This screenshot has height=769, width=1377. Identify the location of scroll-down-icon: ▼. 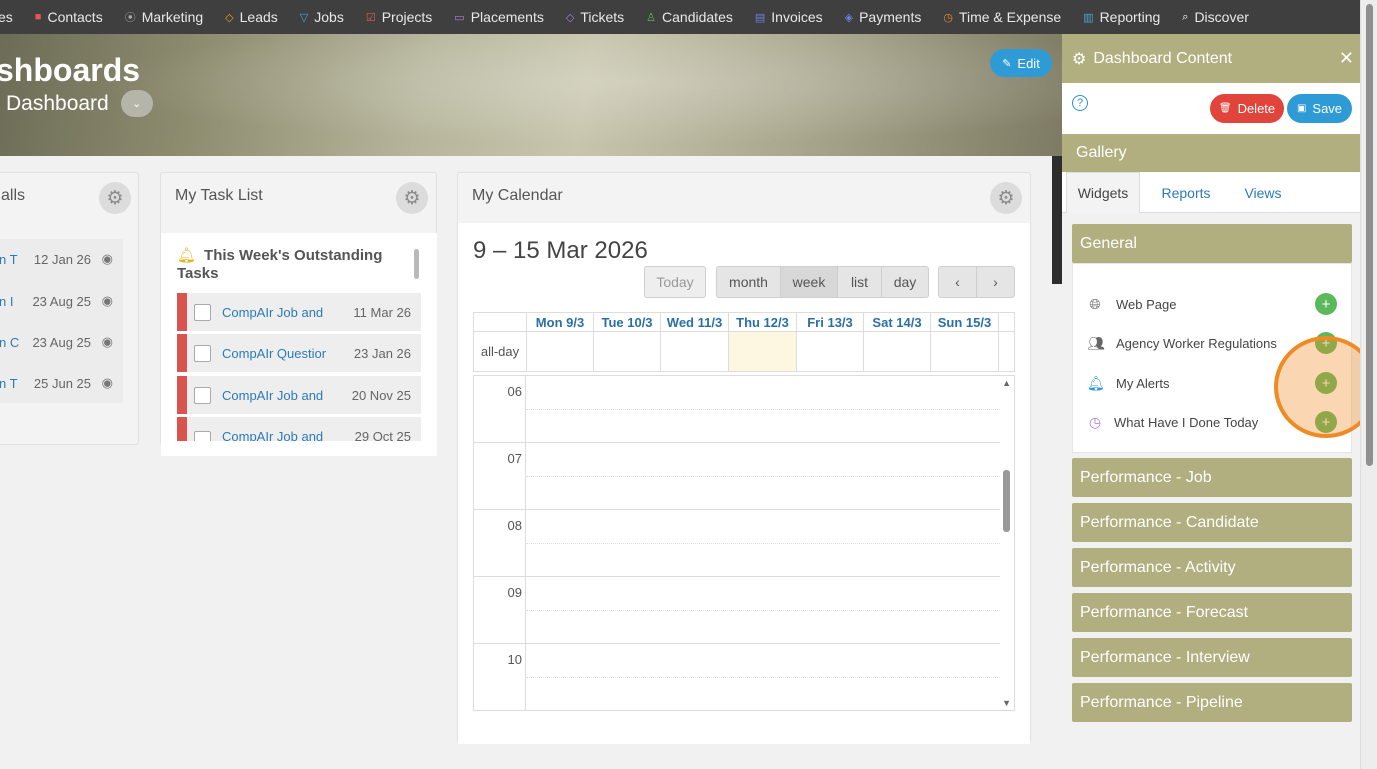
(1006, 703).